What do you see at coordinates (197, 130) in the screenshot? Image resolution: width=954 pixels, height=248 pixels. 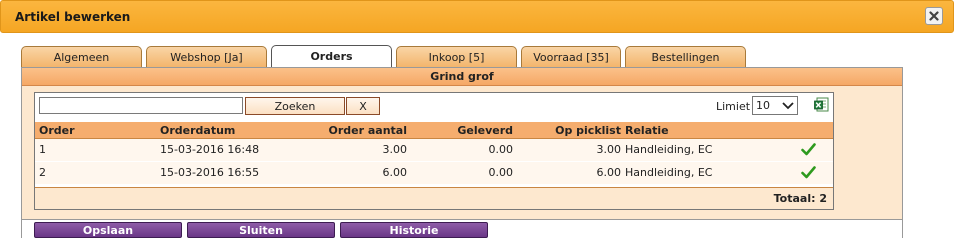 I see `column-header-orderdatum: Orderdatum` at bounding box center [197, 130].